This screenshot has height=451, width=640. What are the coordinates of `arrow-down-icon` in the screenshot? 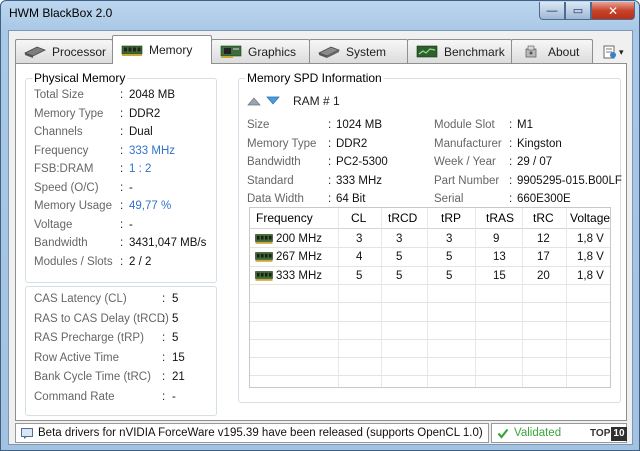 It's located at (273, 101).